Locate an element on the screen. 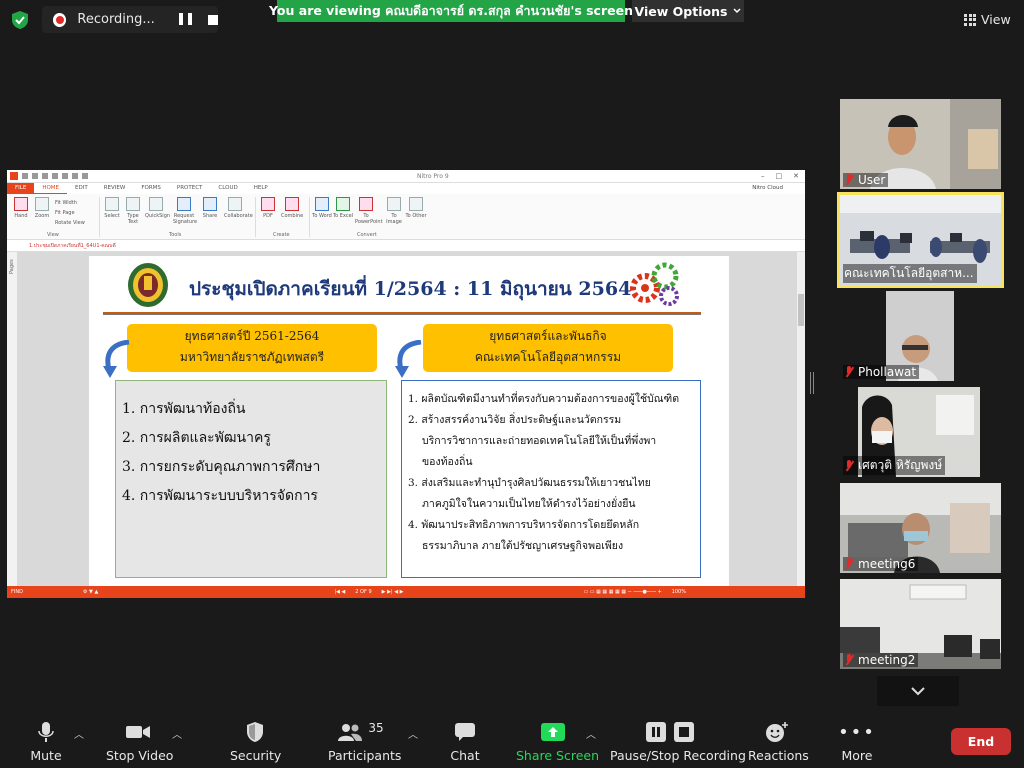 This screenshot has width=1024, height=768. quicksign-button: QuickSign is located at coordinates (157, 208).